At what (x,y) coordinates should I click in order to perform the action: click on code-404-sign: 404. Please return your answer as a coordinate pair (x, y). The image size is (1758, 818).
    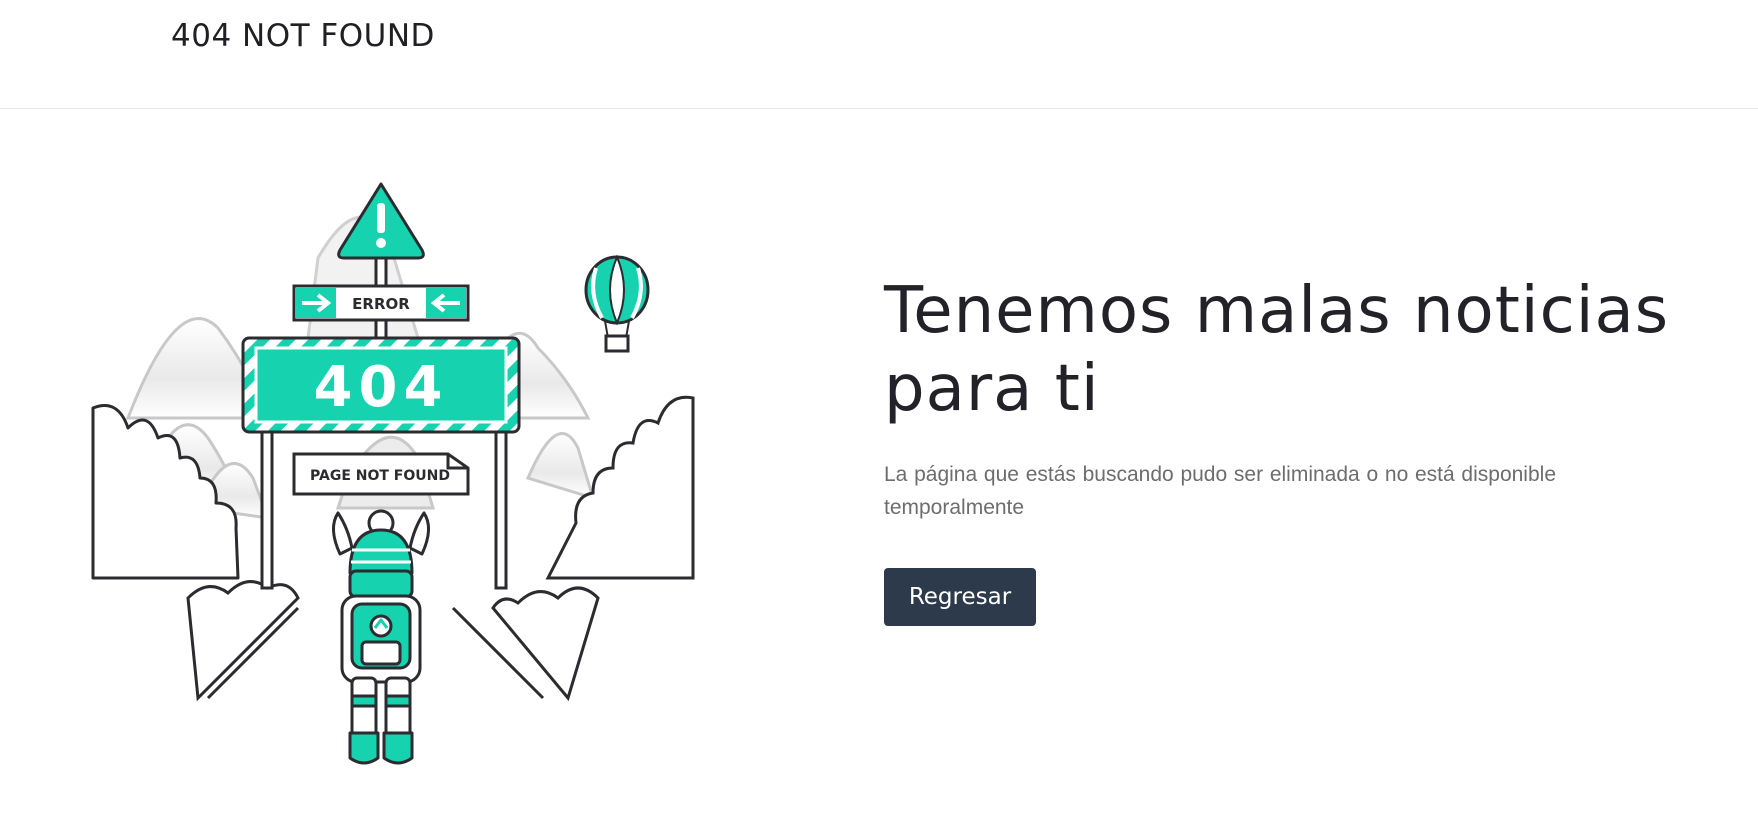
    Looking at the image, I should click on (381, 385).